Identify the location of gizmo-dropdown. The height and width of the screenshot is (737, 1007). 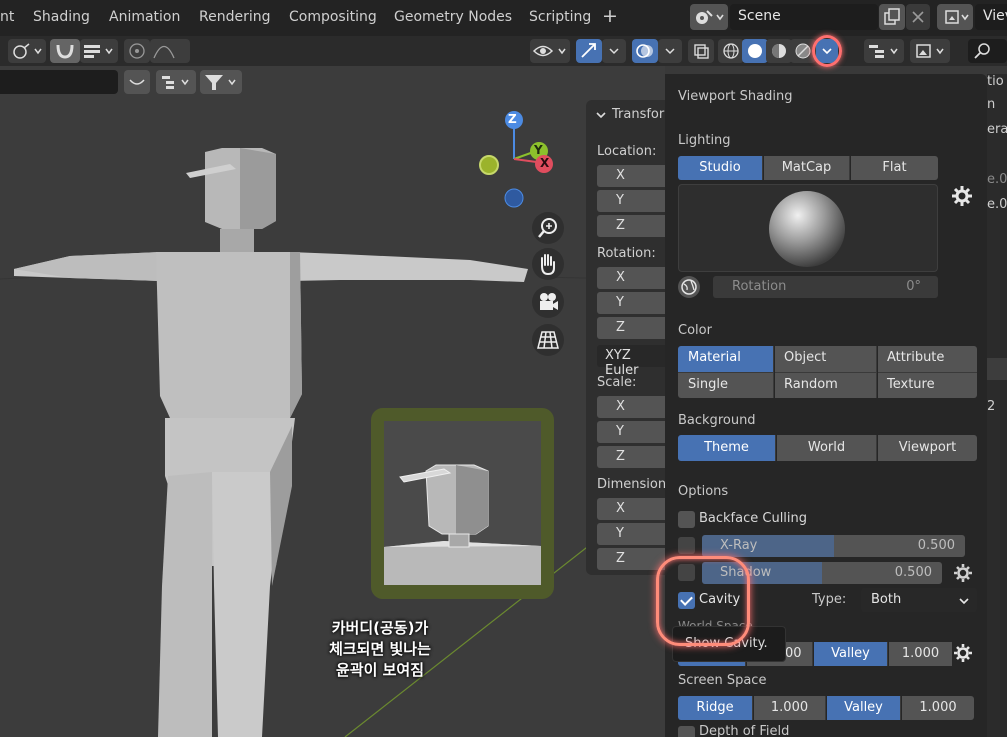
(614, 51).